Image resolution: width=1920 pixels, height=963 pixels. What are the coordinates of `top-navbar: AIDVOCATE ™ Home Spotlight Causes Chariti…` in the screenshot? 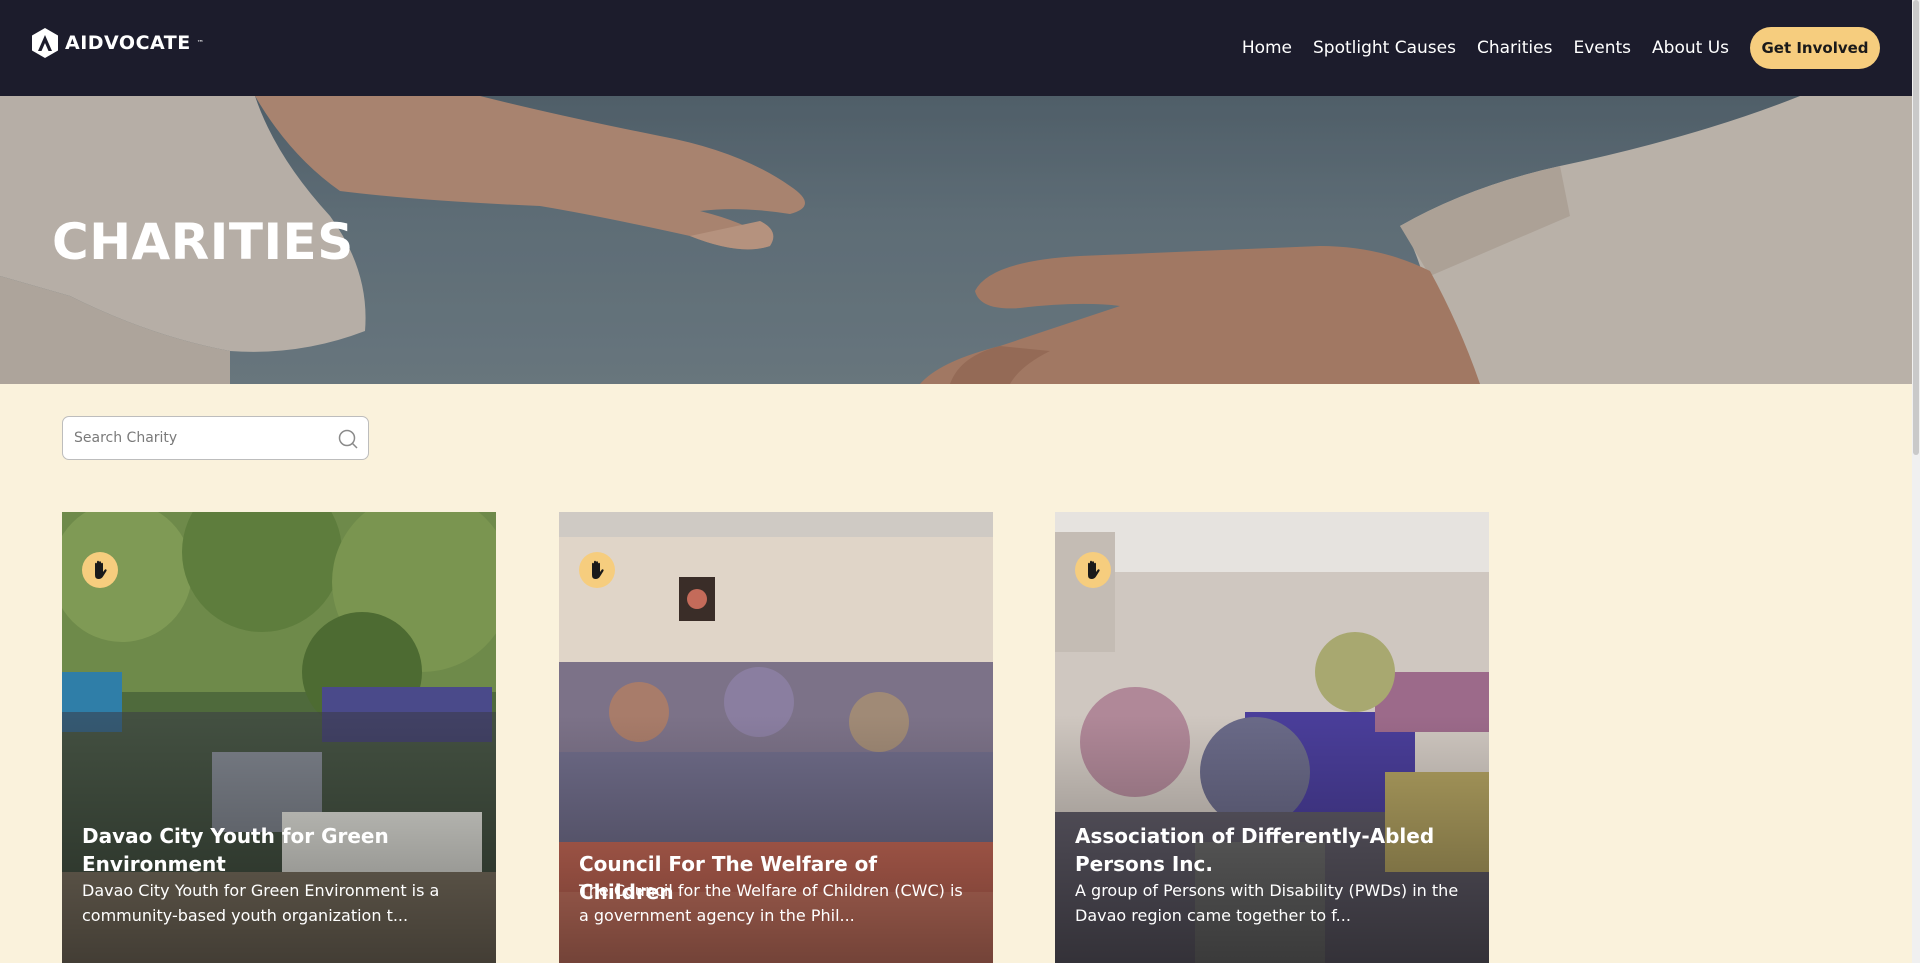 It's located at (960, 48).